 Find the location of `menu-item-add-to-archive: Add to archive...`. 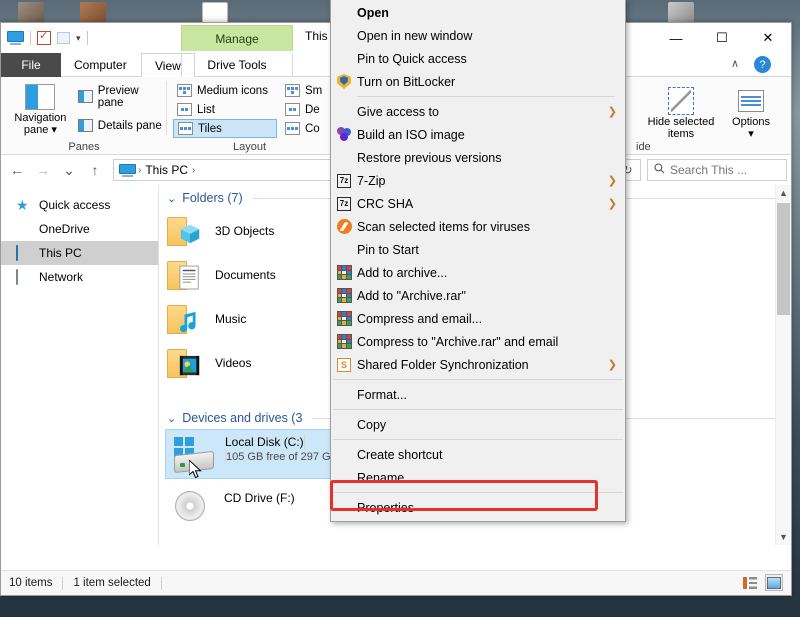

menu-item-add-to-archive: Add to archive... is located at coordinates (478, 272).